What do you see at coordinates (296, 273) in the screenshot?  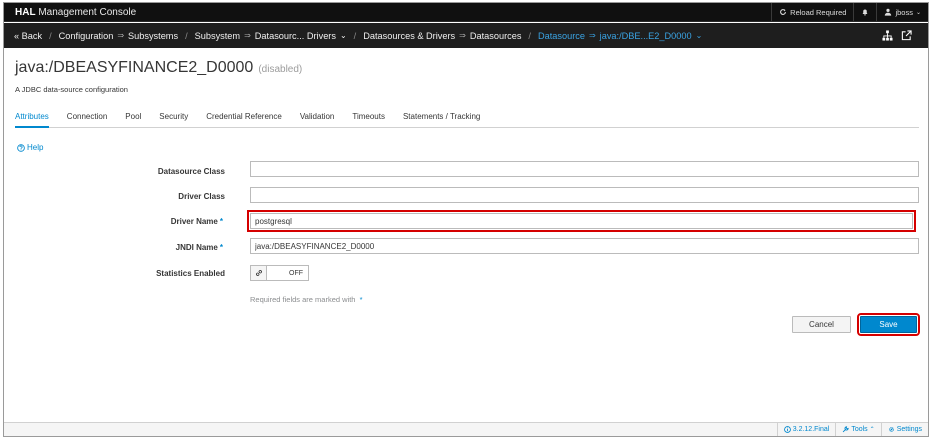 I see `toggle-state: OFF` at bounding box center [296, 273].